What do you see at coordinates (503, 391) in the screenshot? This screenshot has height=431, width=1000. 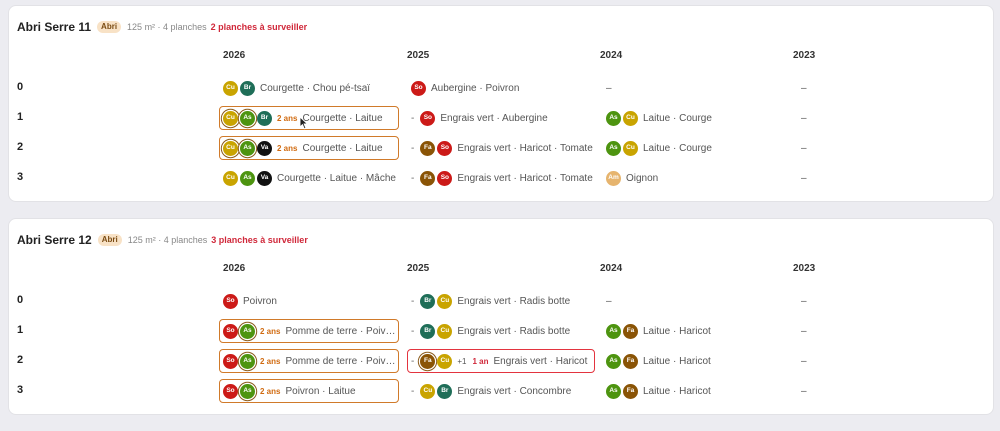 I see `rotation-cell: - Cu Br Engrais vert · Concombre` at bounding box center [503, 391].